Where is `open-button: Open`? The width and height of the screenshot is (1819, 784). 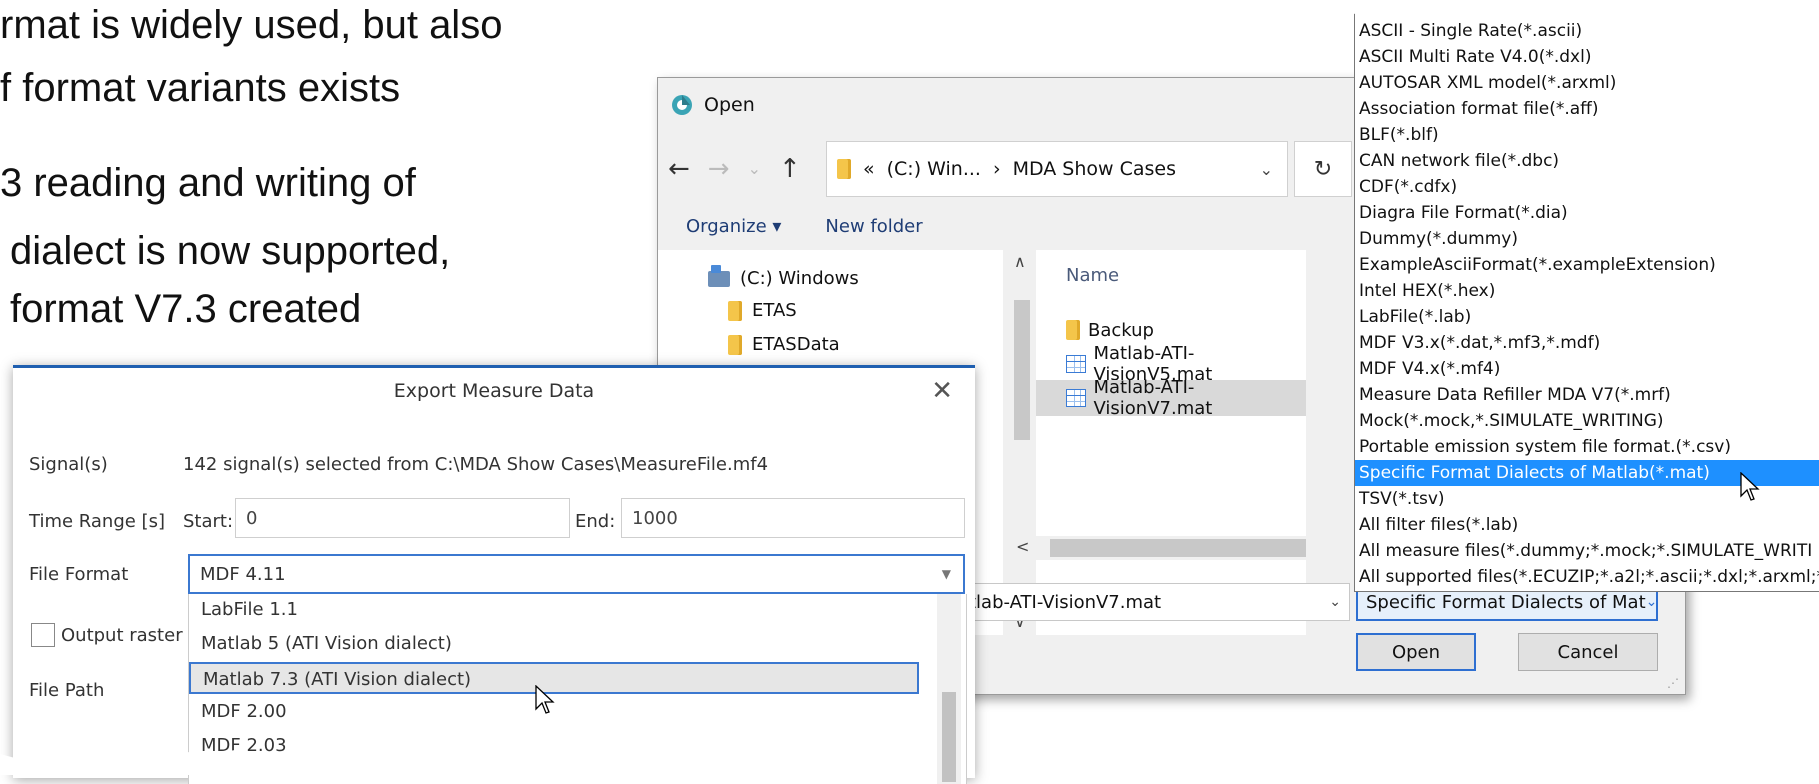
open-button: Open is located at coordinates (1416, 652).